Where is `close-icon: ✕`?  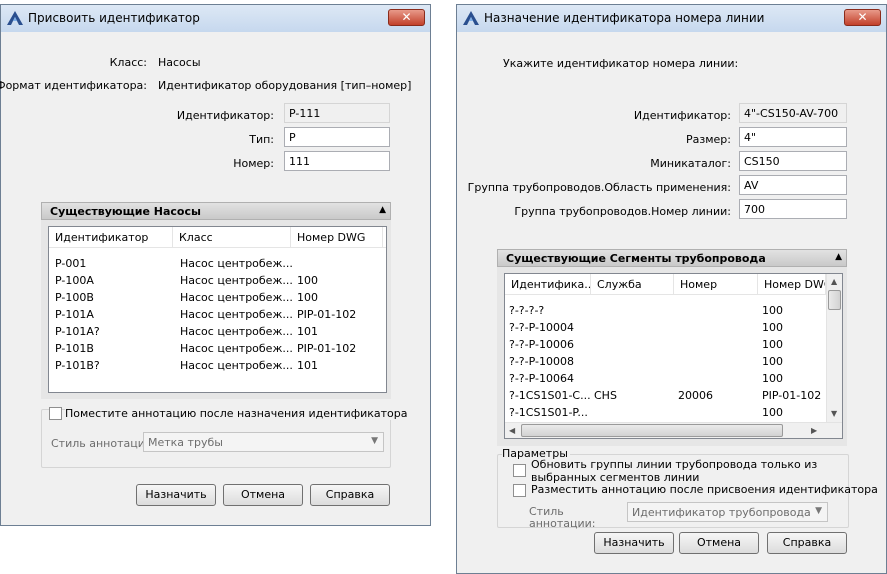 close-icon: ✕ is located at coordinates (406, 17).